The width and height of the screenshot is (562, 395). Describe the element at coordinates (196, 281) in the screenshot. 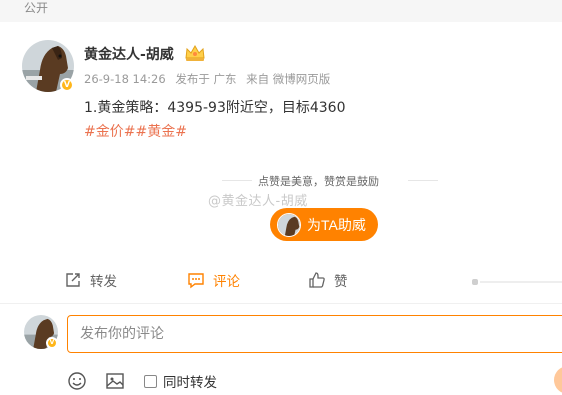

I see `comment-icon` at that location.